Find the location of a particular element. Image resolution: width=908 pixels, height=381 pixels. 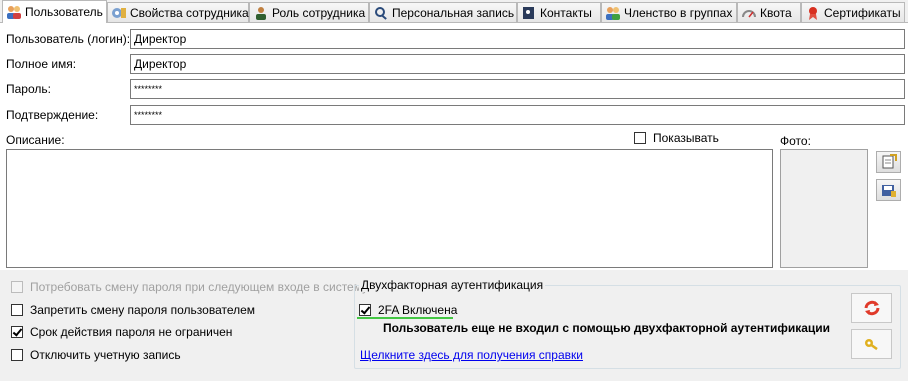

twofa-enabled-label: 2FA Включена is located at coordinates (418, 310).